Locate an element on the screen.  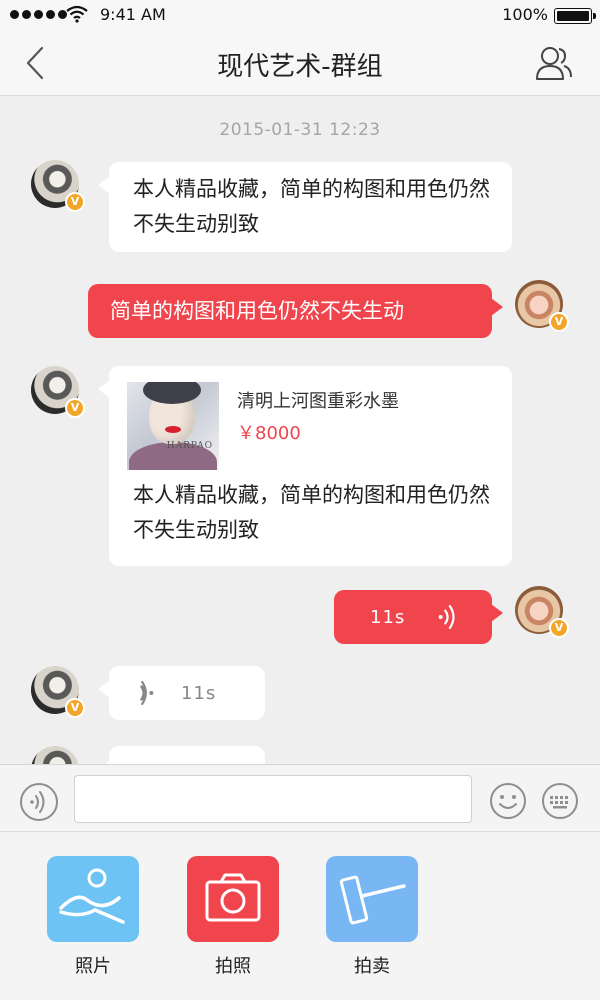
wifi-icon is located at coordinates (77, 14).